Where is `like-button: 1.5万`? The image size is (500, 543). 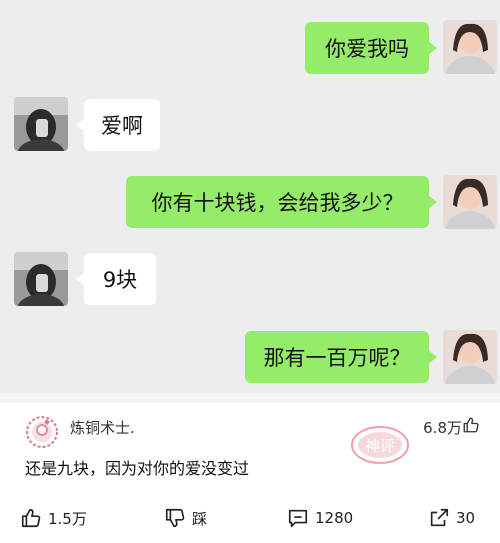
like-button: 1.5万 is located at coordinates (53, 518).